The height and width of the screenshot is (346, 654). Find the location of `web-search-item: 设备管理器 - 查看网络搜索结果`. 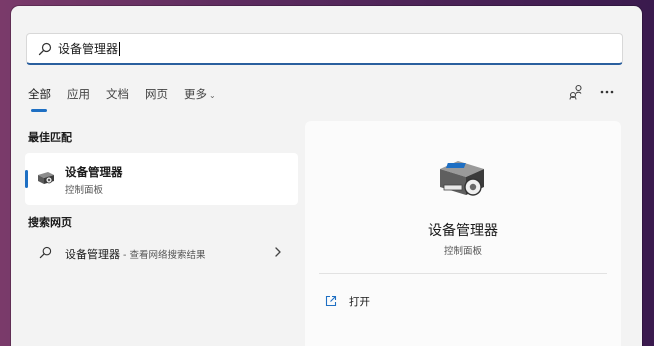

web-search-item: 设备管理器 - 查看网络搜索结果 is located at coordinates (161, 253).